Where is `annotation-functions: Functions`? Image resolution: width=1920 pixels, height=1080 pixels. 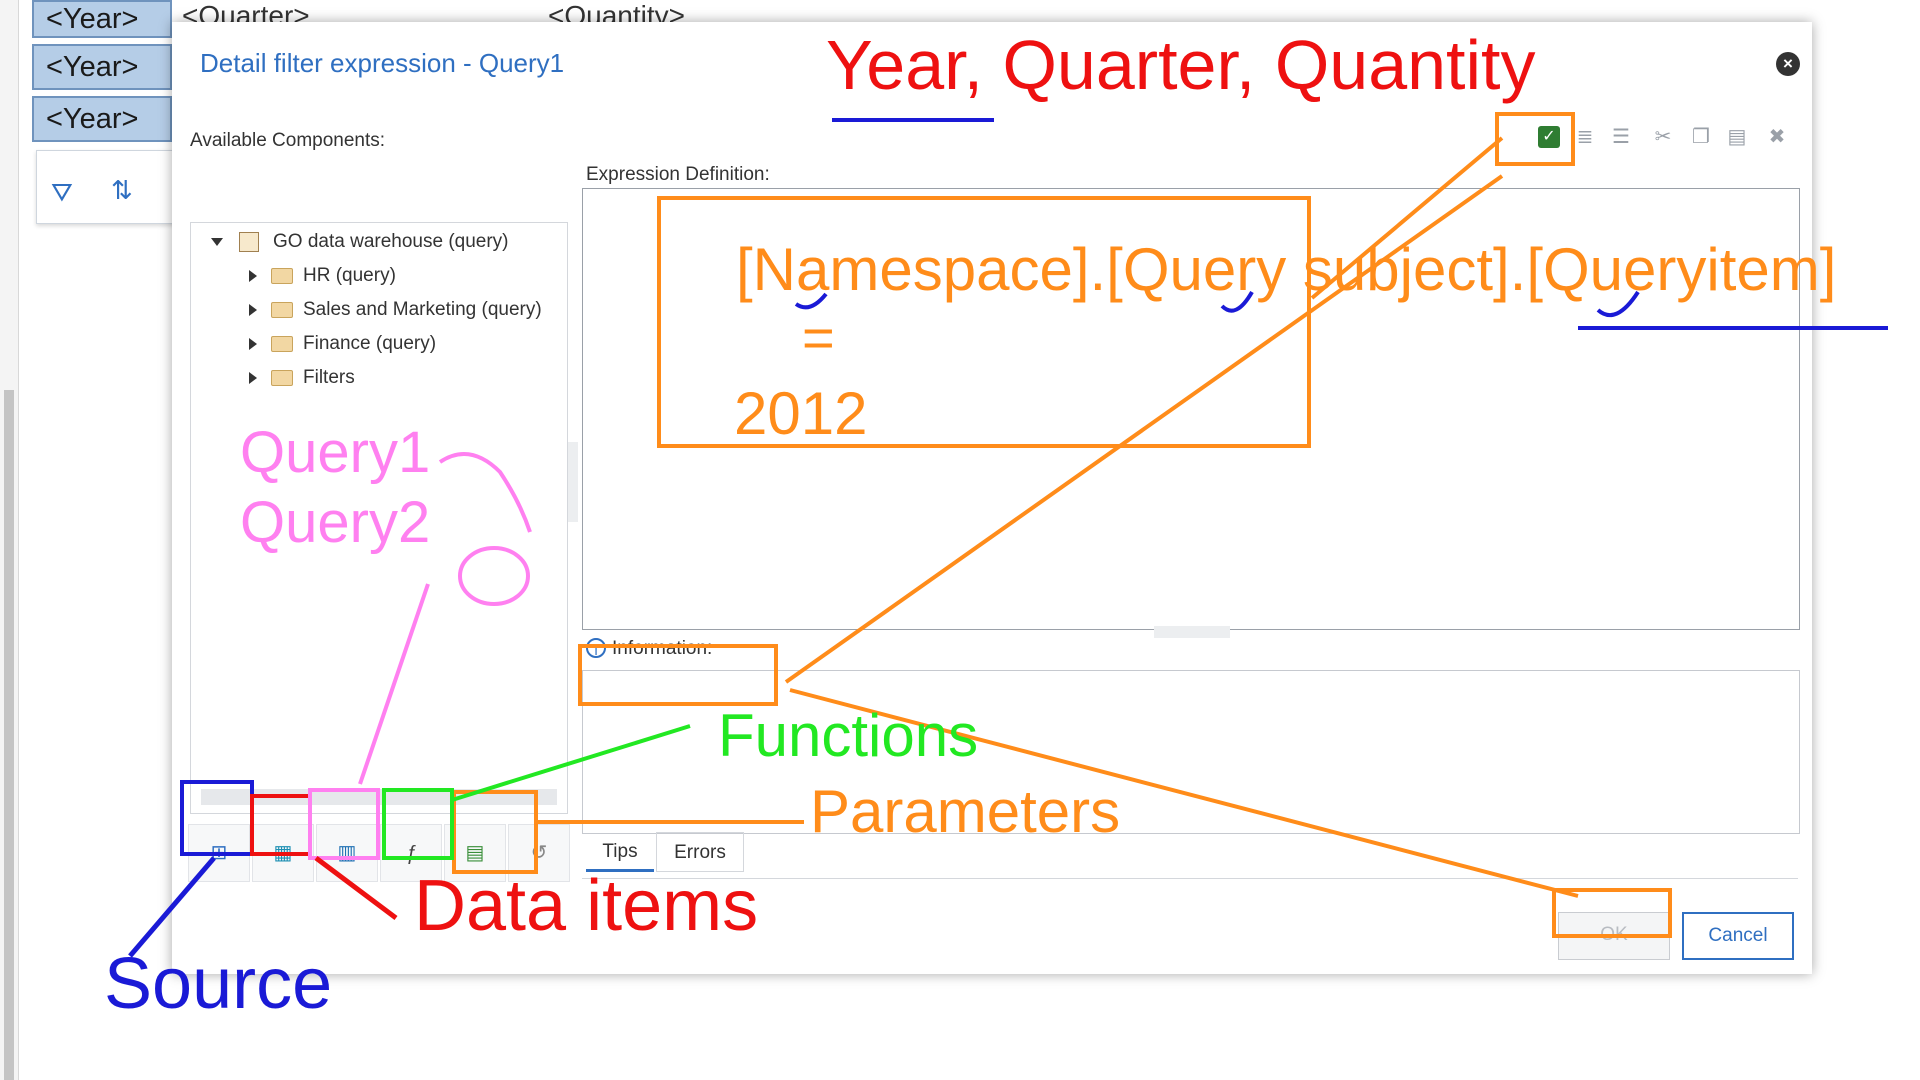 annotation-functions: Functions is located at coordinates (848, 735).